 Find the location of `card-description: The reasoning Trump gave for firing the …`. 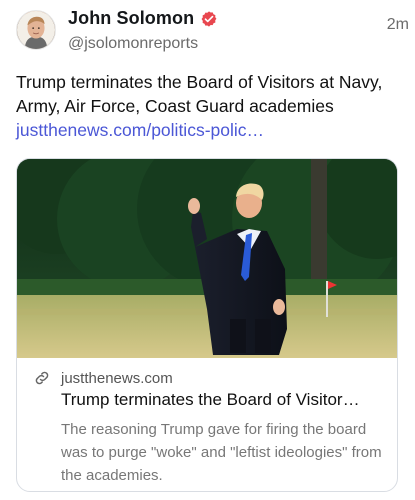

card-description: The reasoning Trump gave for firing the … is located at coordinates (221, 452).